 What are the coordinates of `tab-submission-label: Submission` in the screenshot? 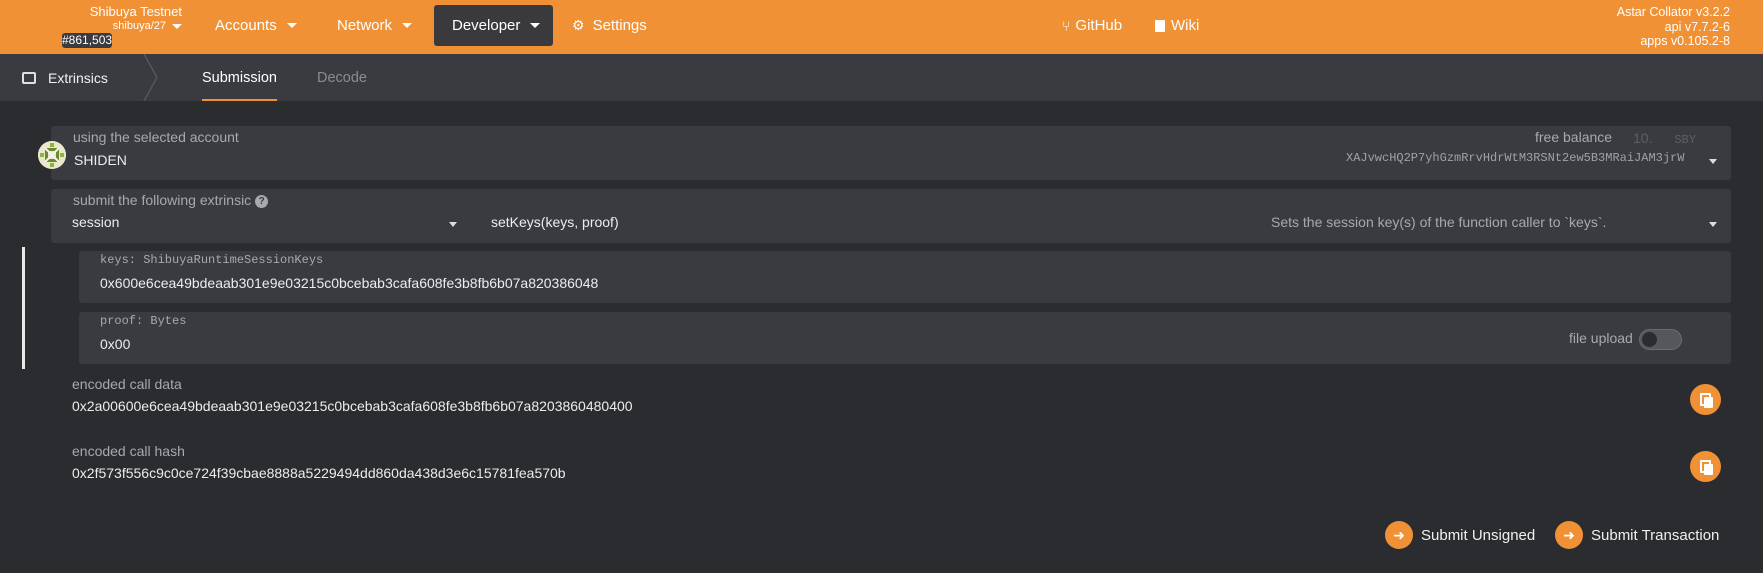 It's located at (239, 77).